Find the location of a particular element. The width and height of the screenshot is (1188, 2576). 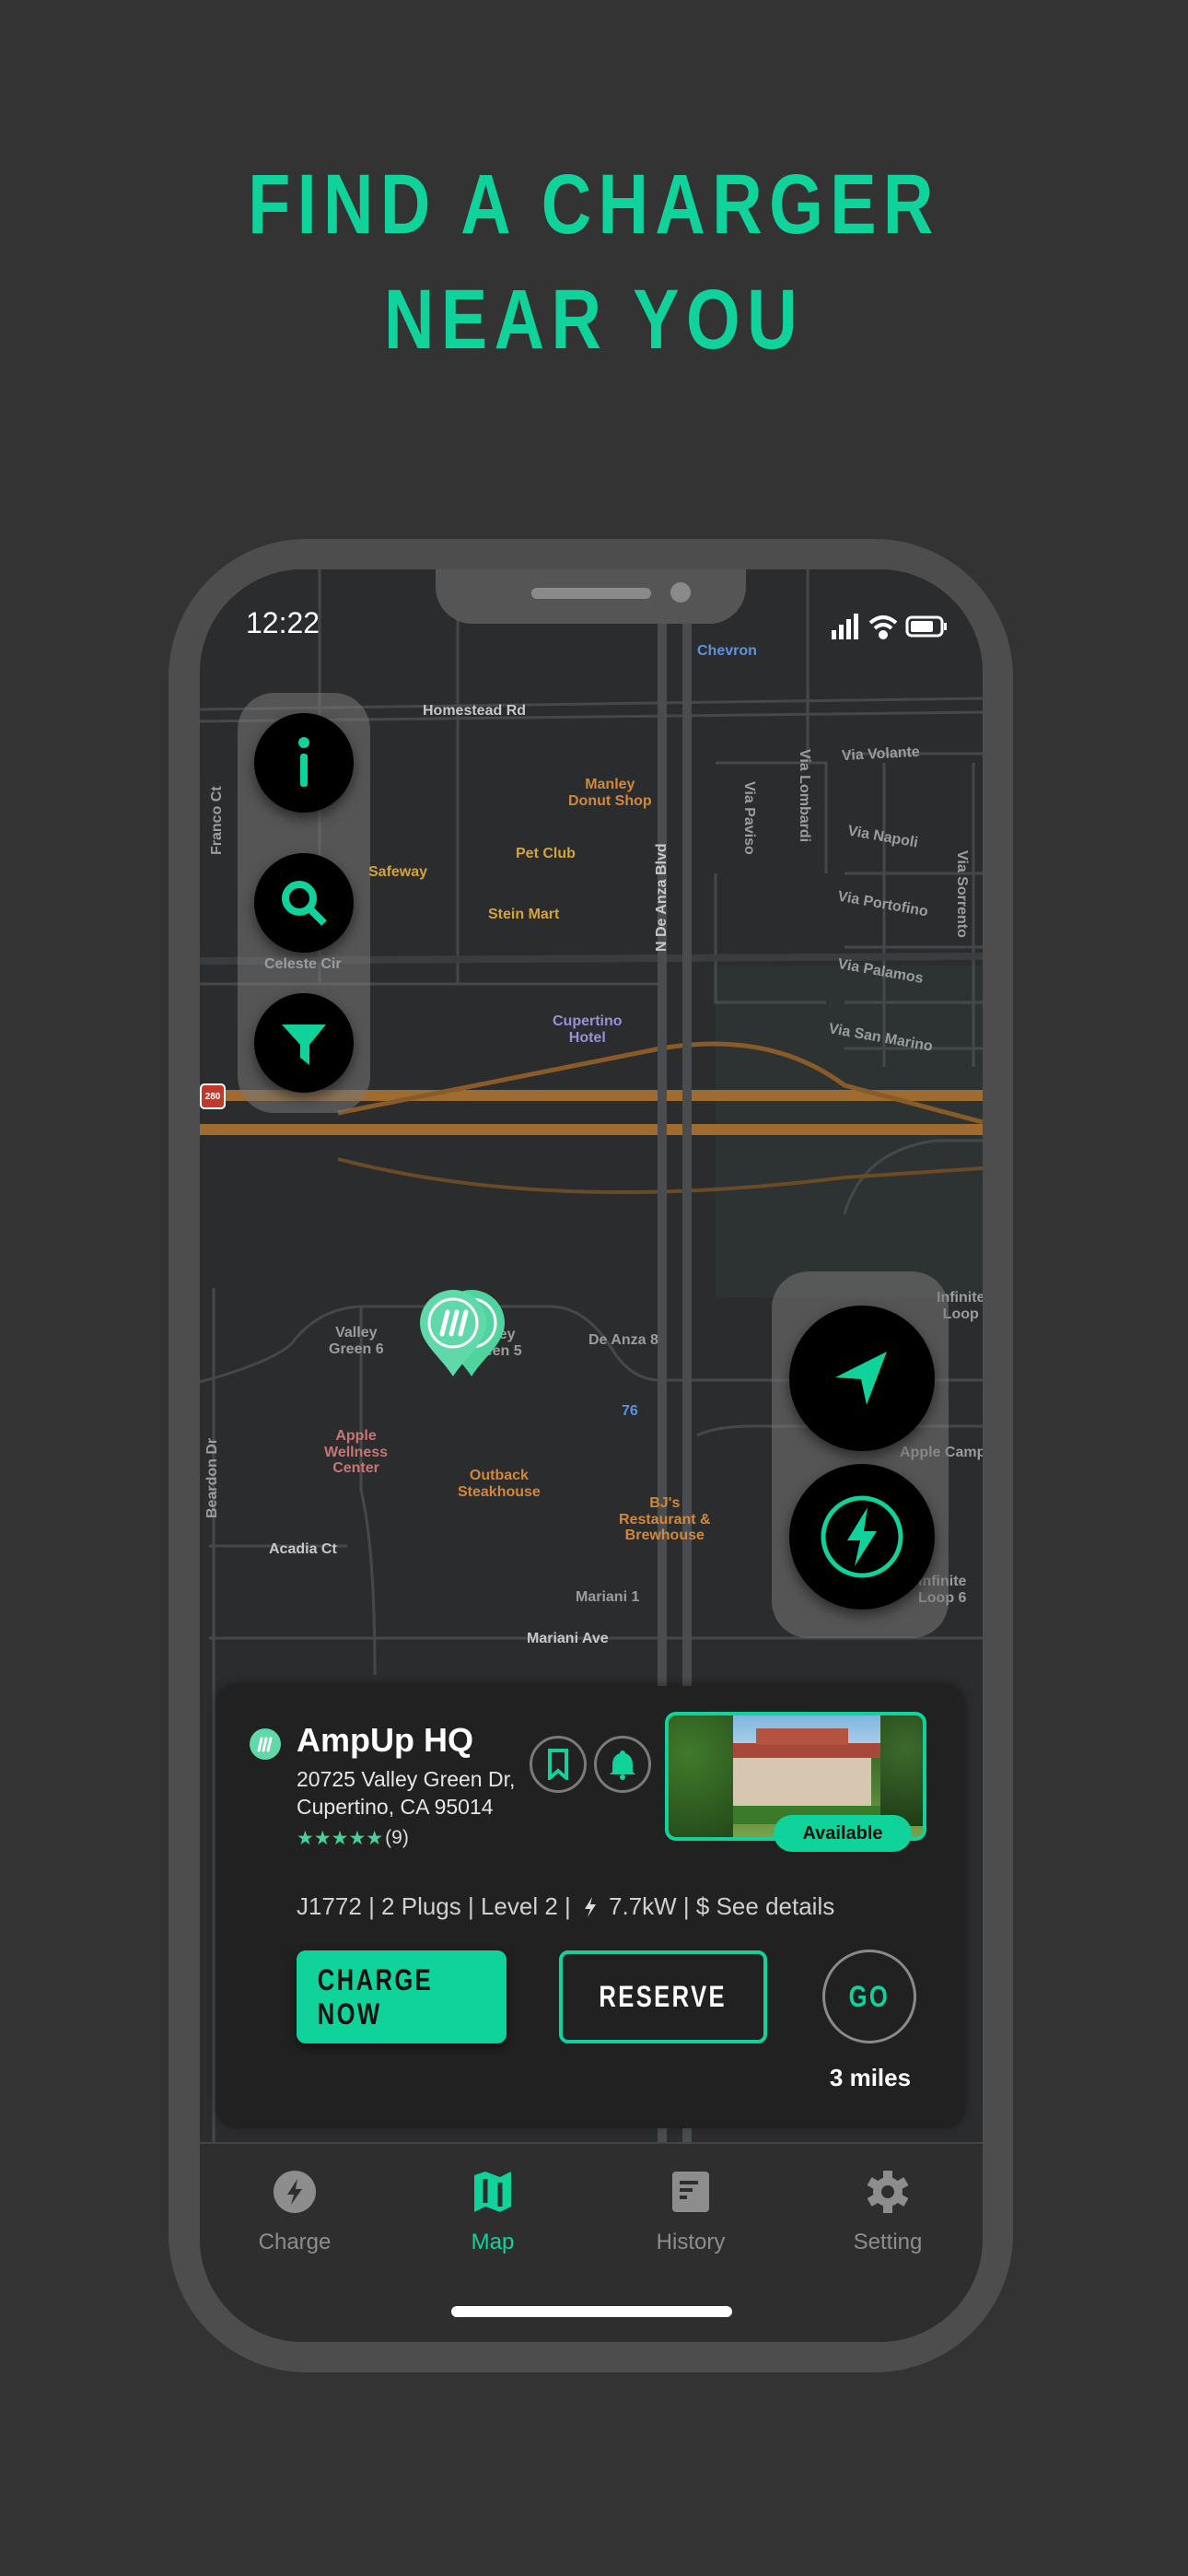

station-name: AmpUp HQ is located at coordinates (385, 1740).